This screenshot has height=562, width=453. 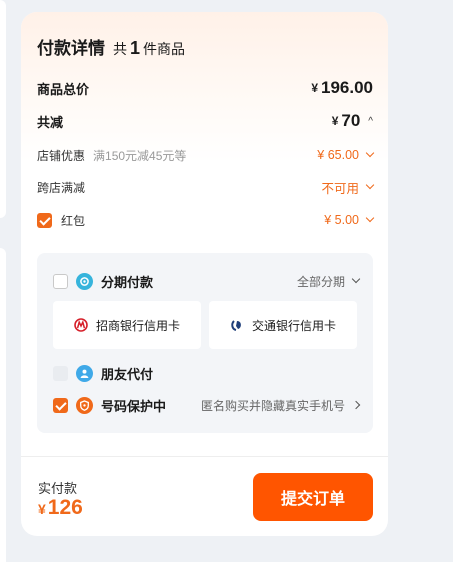 What do you see at coordinates (140, 155) in the screenshot?
I see `shop-discount-note: 满150元减45元等` at bounding box center [140, 155].